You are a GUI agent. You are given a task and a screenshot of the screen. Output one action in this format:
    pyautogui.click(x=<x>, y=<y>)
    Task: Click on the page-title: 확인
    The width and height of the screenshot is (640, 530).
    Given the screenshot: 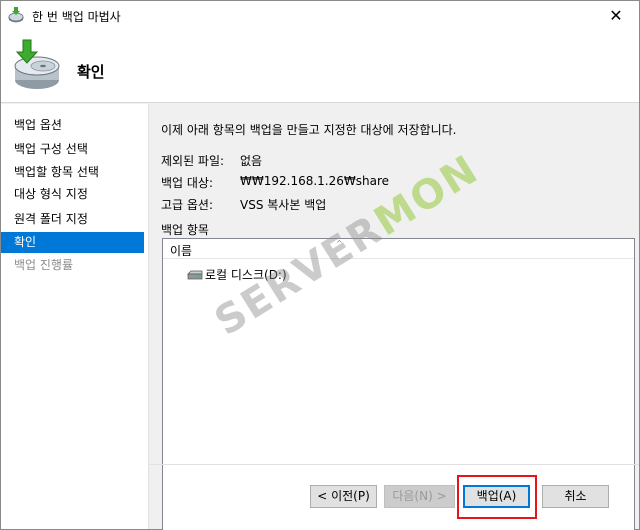 What is the action you would take?
    pyautogui.click(x=91, y=72)
    